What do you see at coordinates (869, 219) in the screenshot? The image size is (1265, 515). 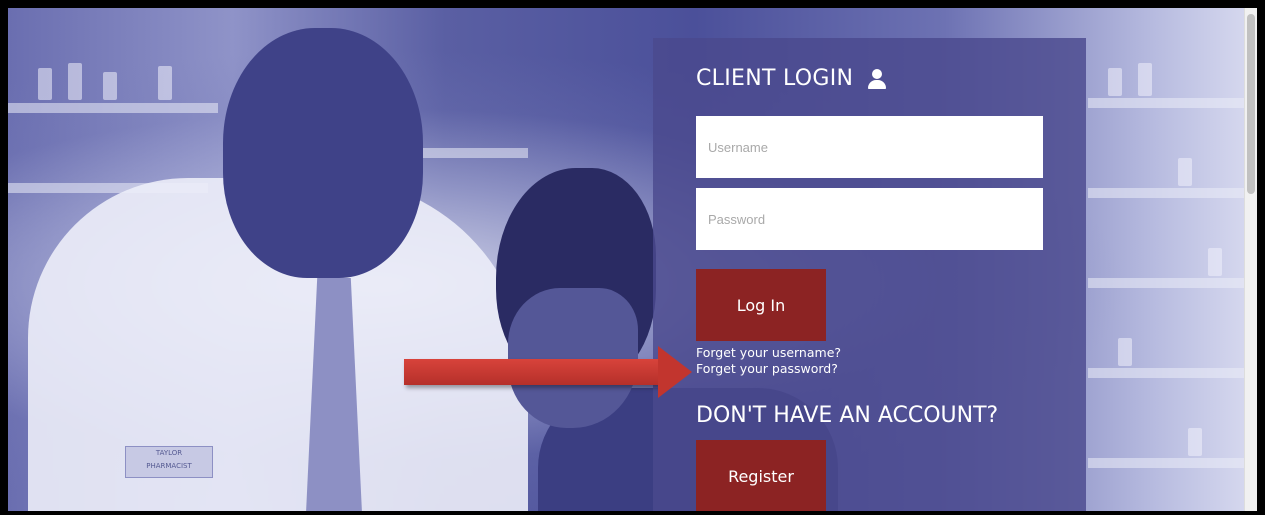 I see `password-input` at bounding box center [869, 219].